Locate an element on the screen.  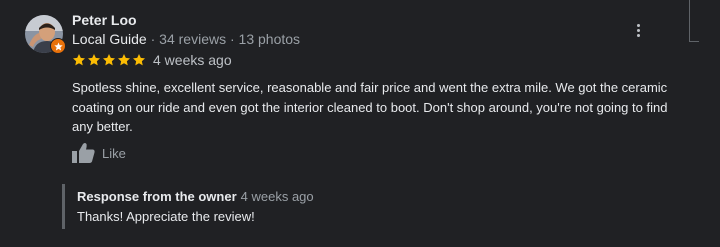
star-rating is located at coordinates (109, 60).